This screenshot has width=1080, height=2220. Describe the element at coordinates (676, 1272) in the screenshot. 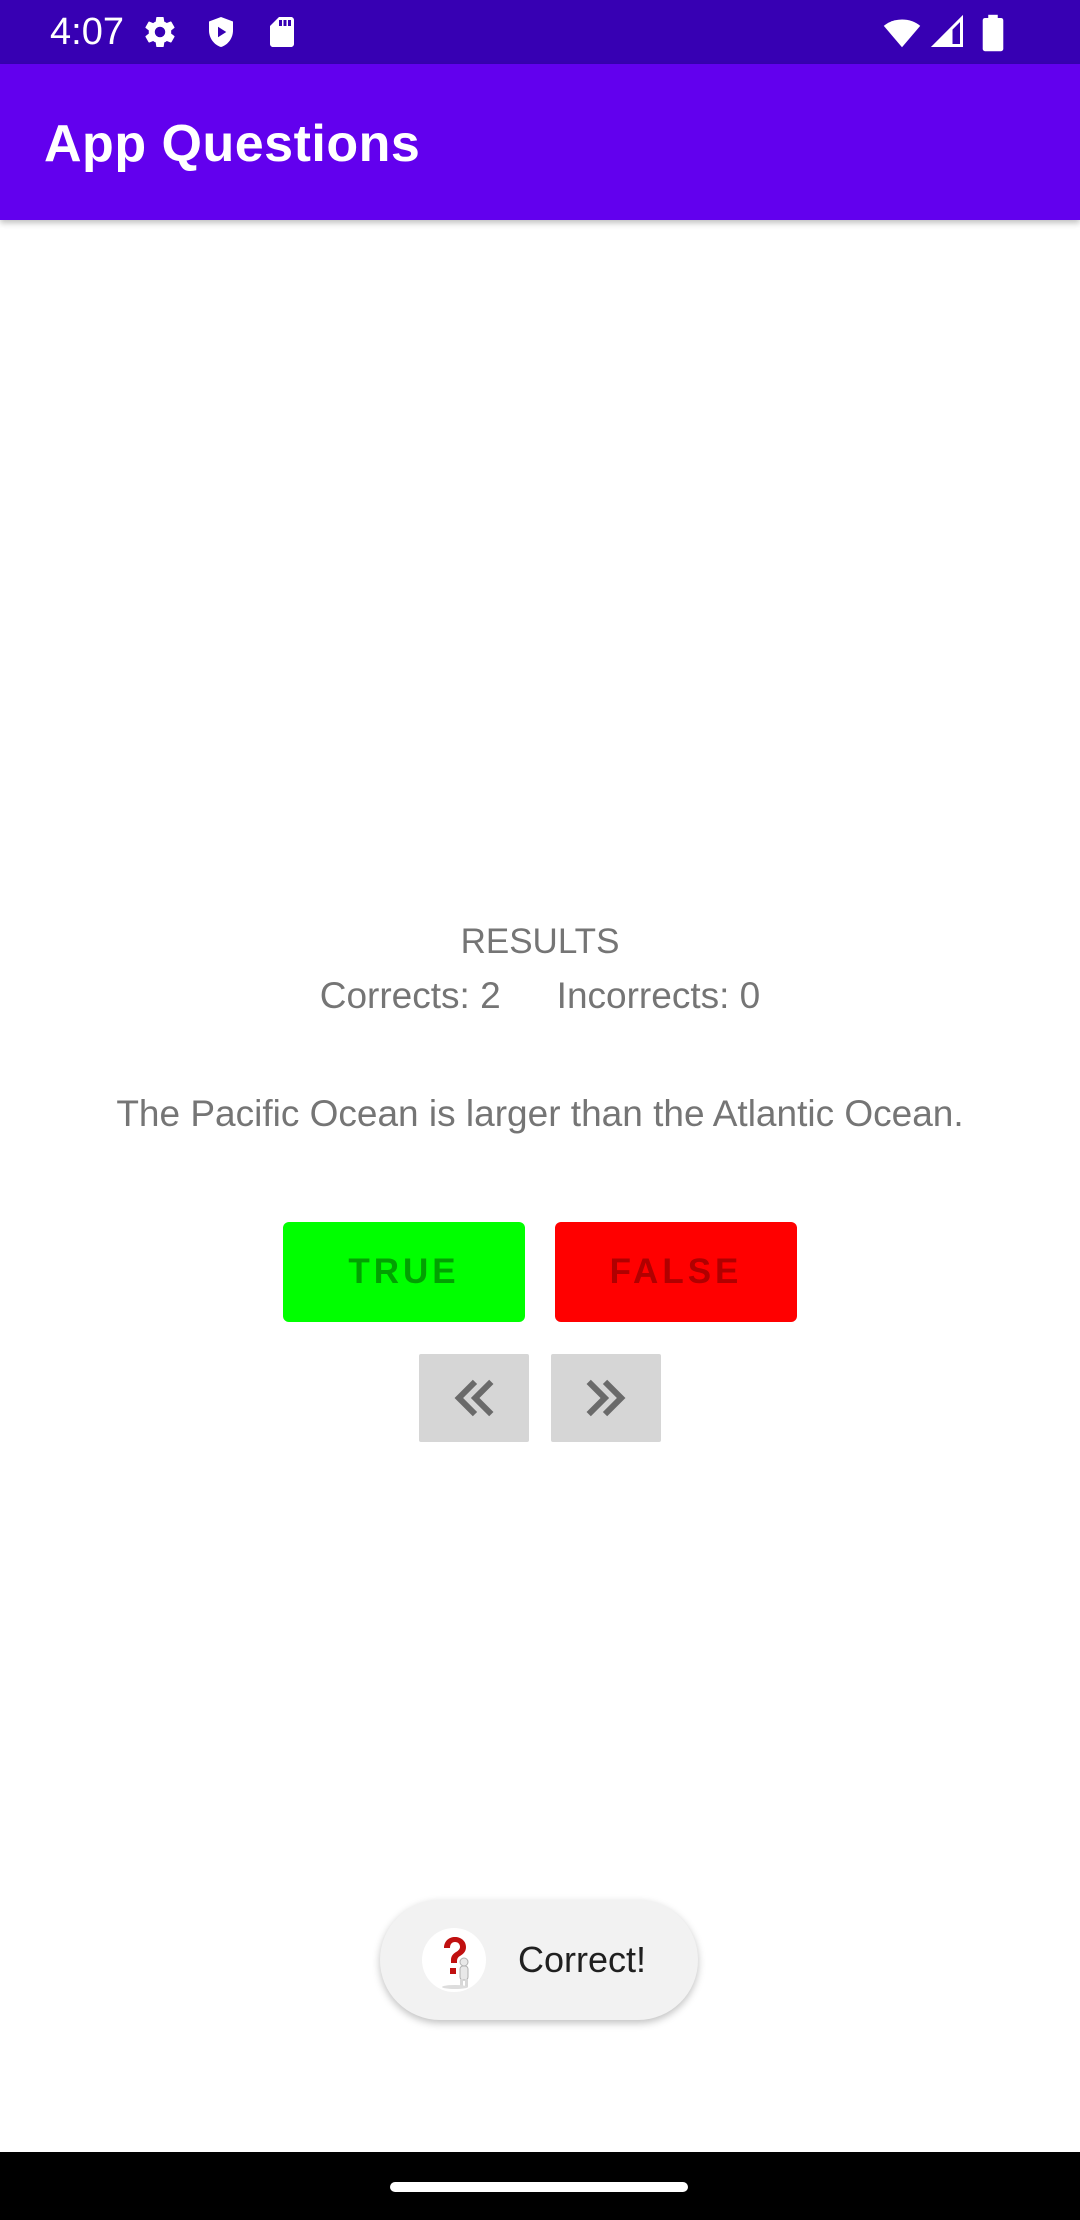

I see `false-button: FALSE` at that location.